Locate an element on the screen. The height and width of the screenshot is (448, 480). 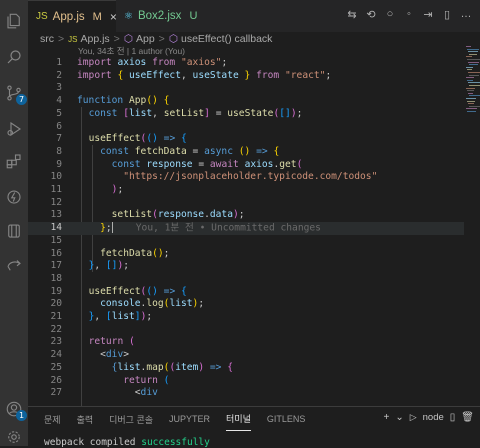
js-file-icon: JS is located at coordinates (73, 39).